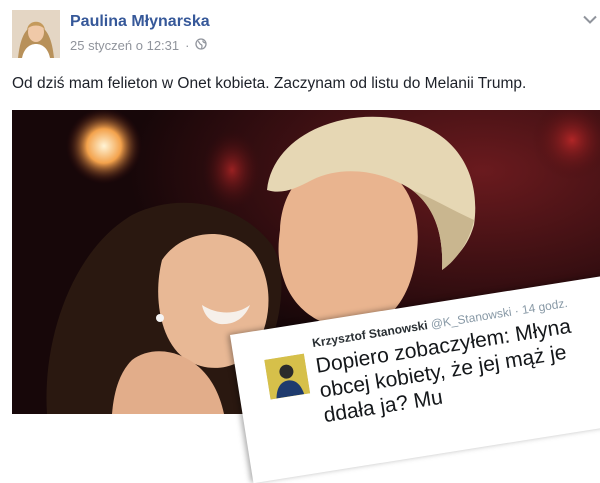 The height and width of the screenshot is (483, 600). I want to click on author-avatar, so click(36, 34).